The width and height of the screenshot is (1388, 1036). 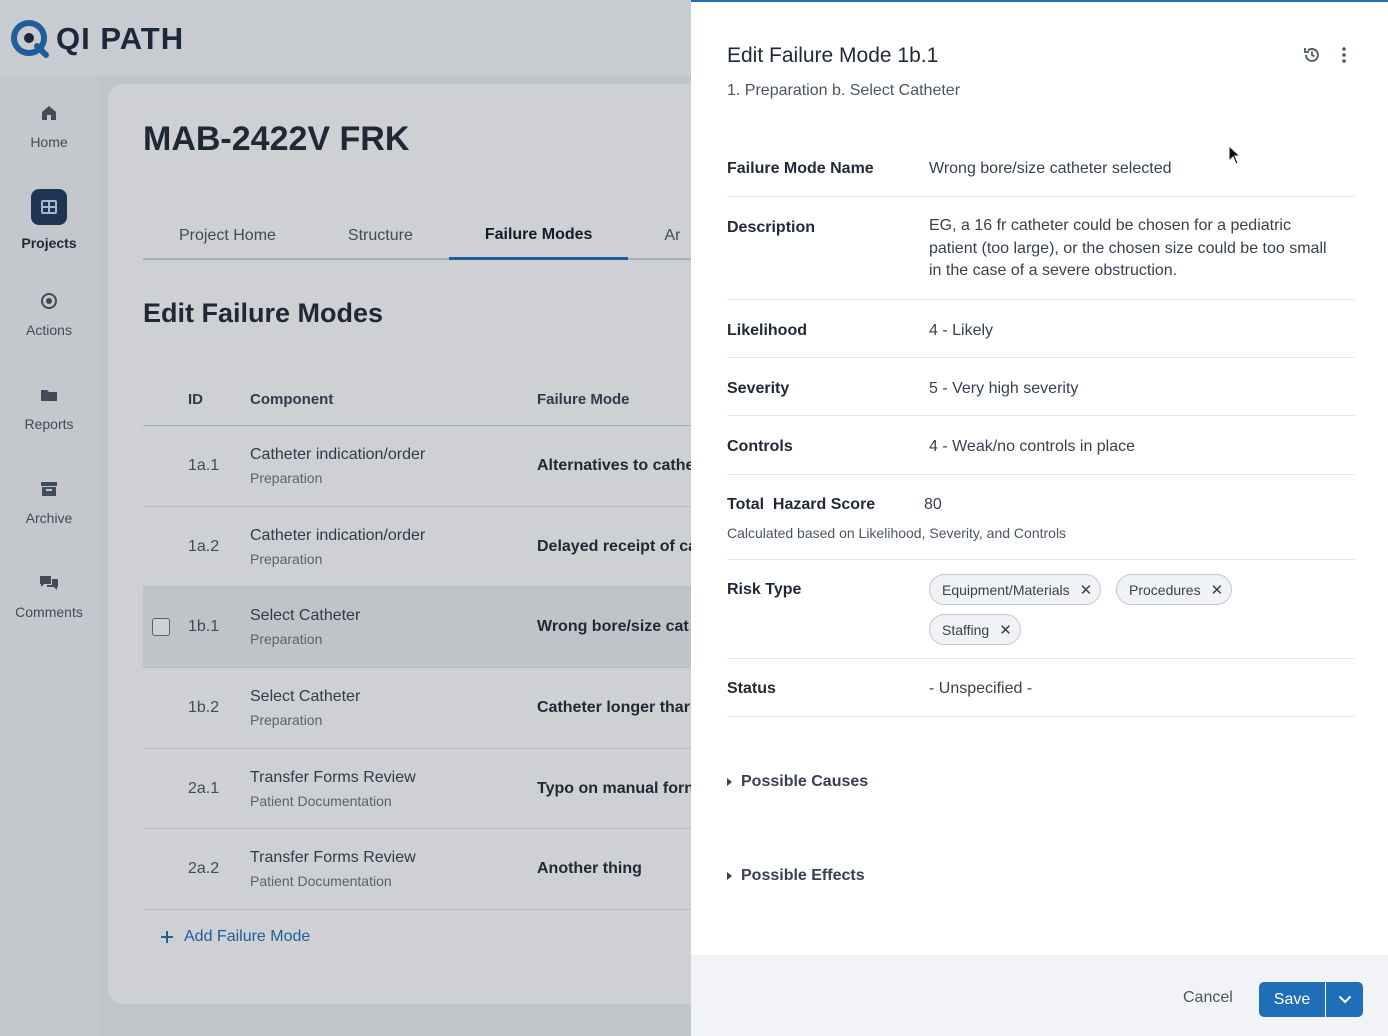 I want to click on field-label: Risk Type, so click(x=764, y=589).